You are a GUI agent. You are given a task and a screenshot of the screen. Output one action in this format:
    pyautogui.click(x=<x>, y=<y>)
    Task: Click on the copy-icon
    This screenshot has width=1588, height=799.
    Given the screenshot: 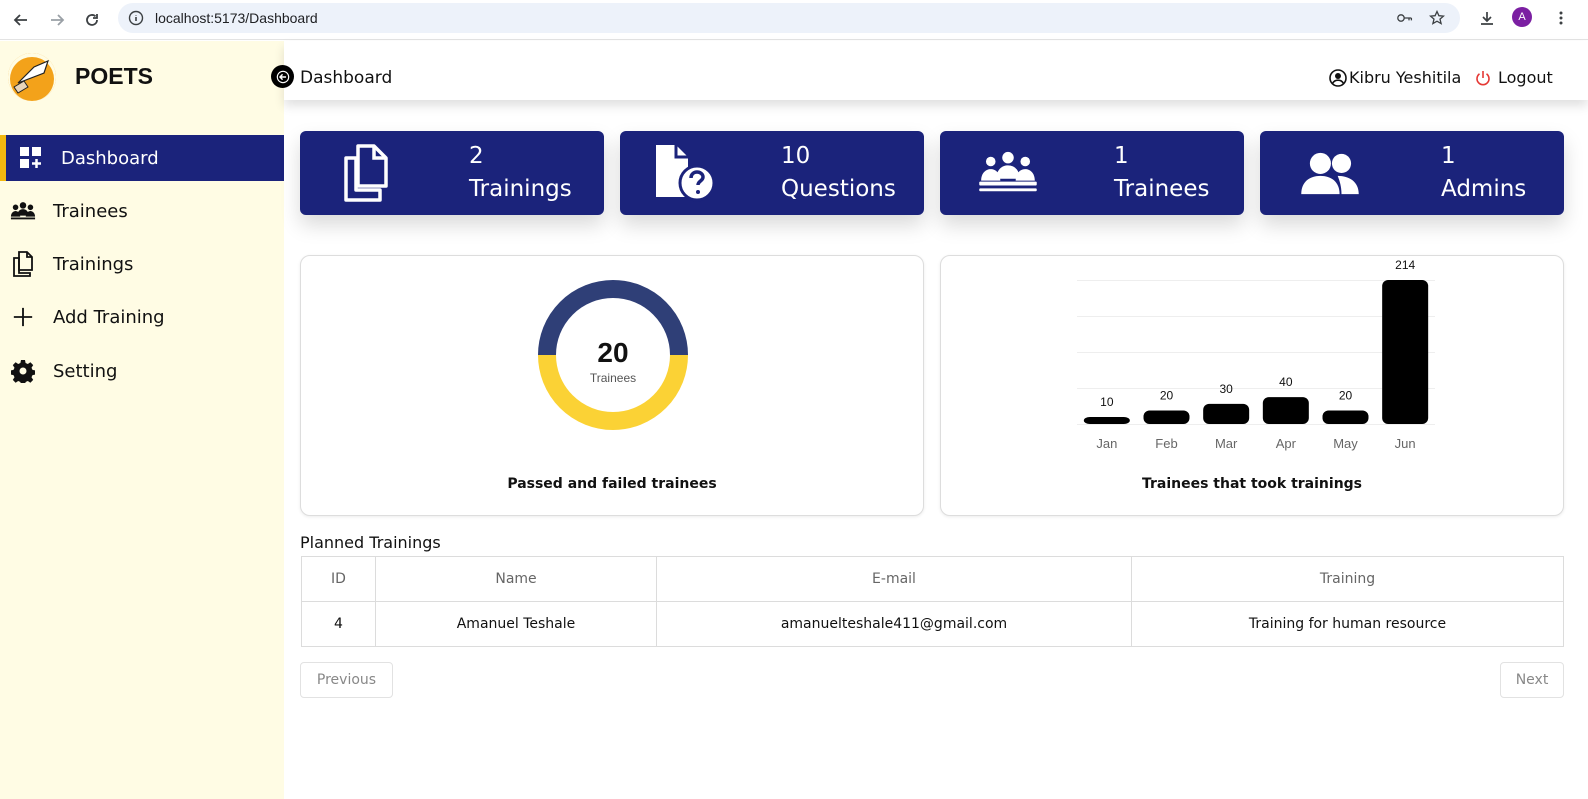 What is the action you would take?
    pyautogui.click(x=23, y=264)
    